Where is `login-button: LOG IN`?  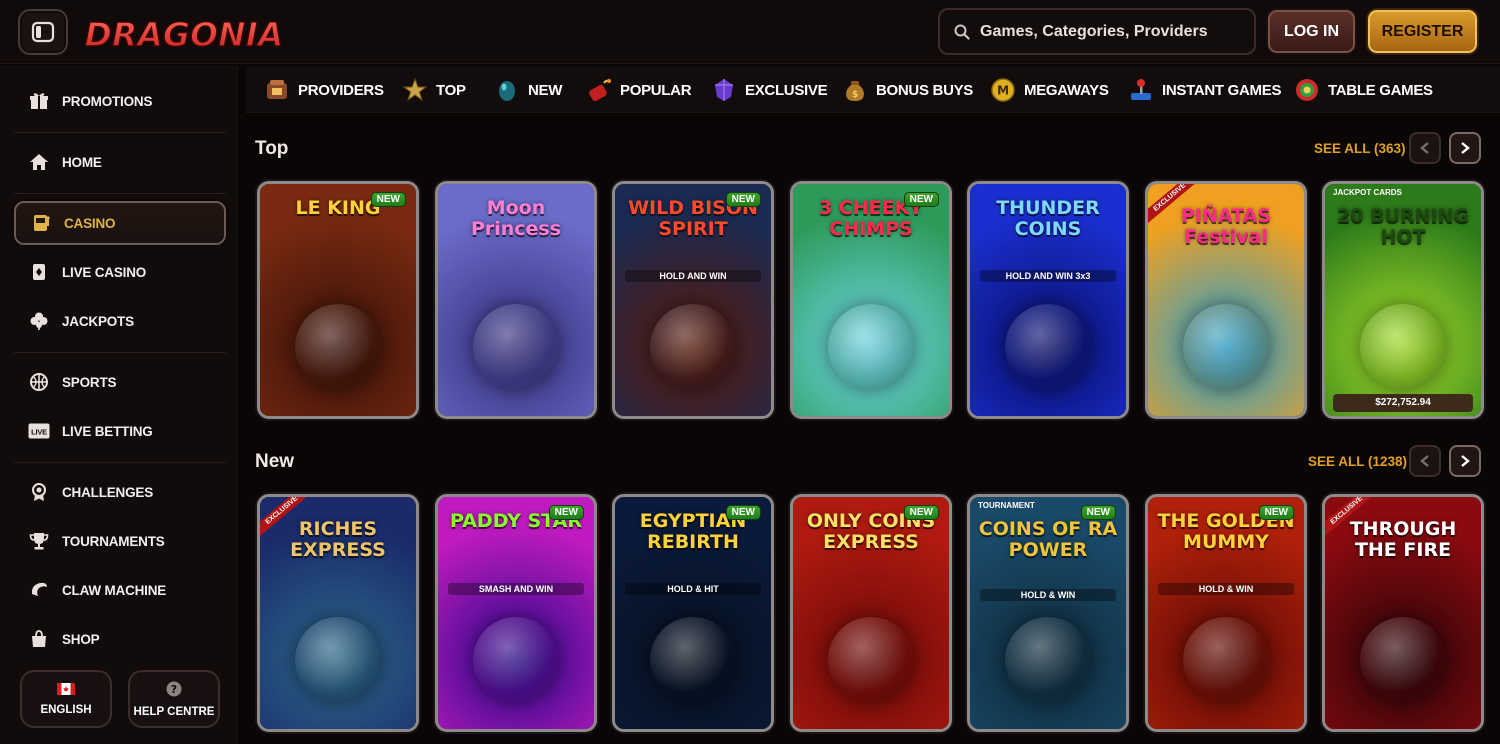 login-button: LOG IN is located at coordinates (1311, 31).